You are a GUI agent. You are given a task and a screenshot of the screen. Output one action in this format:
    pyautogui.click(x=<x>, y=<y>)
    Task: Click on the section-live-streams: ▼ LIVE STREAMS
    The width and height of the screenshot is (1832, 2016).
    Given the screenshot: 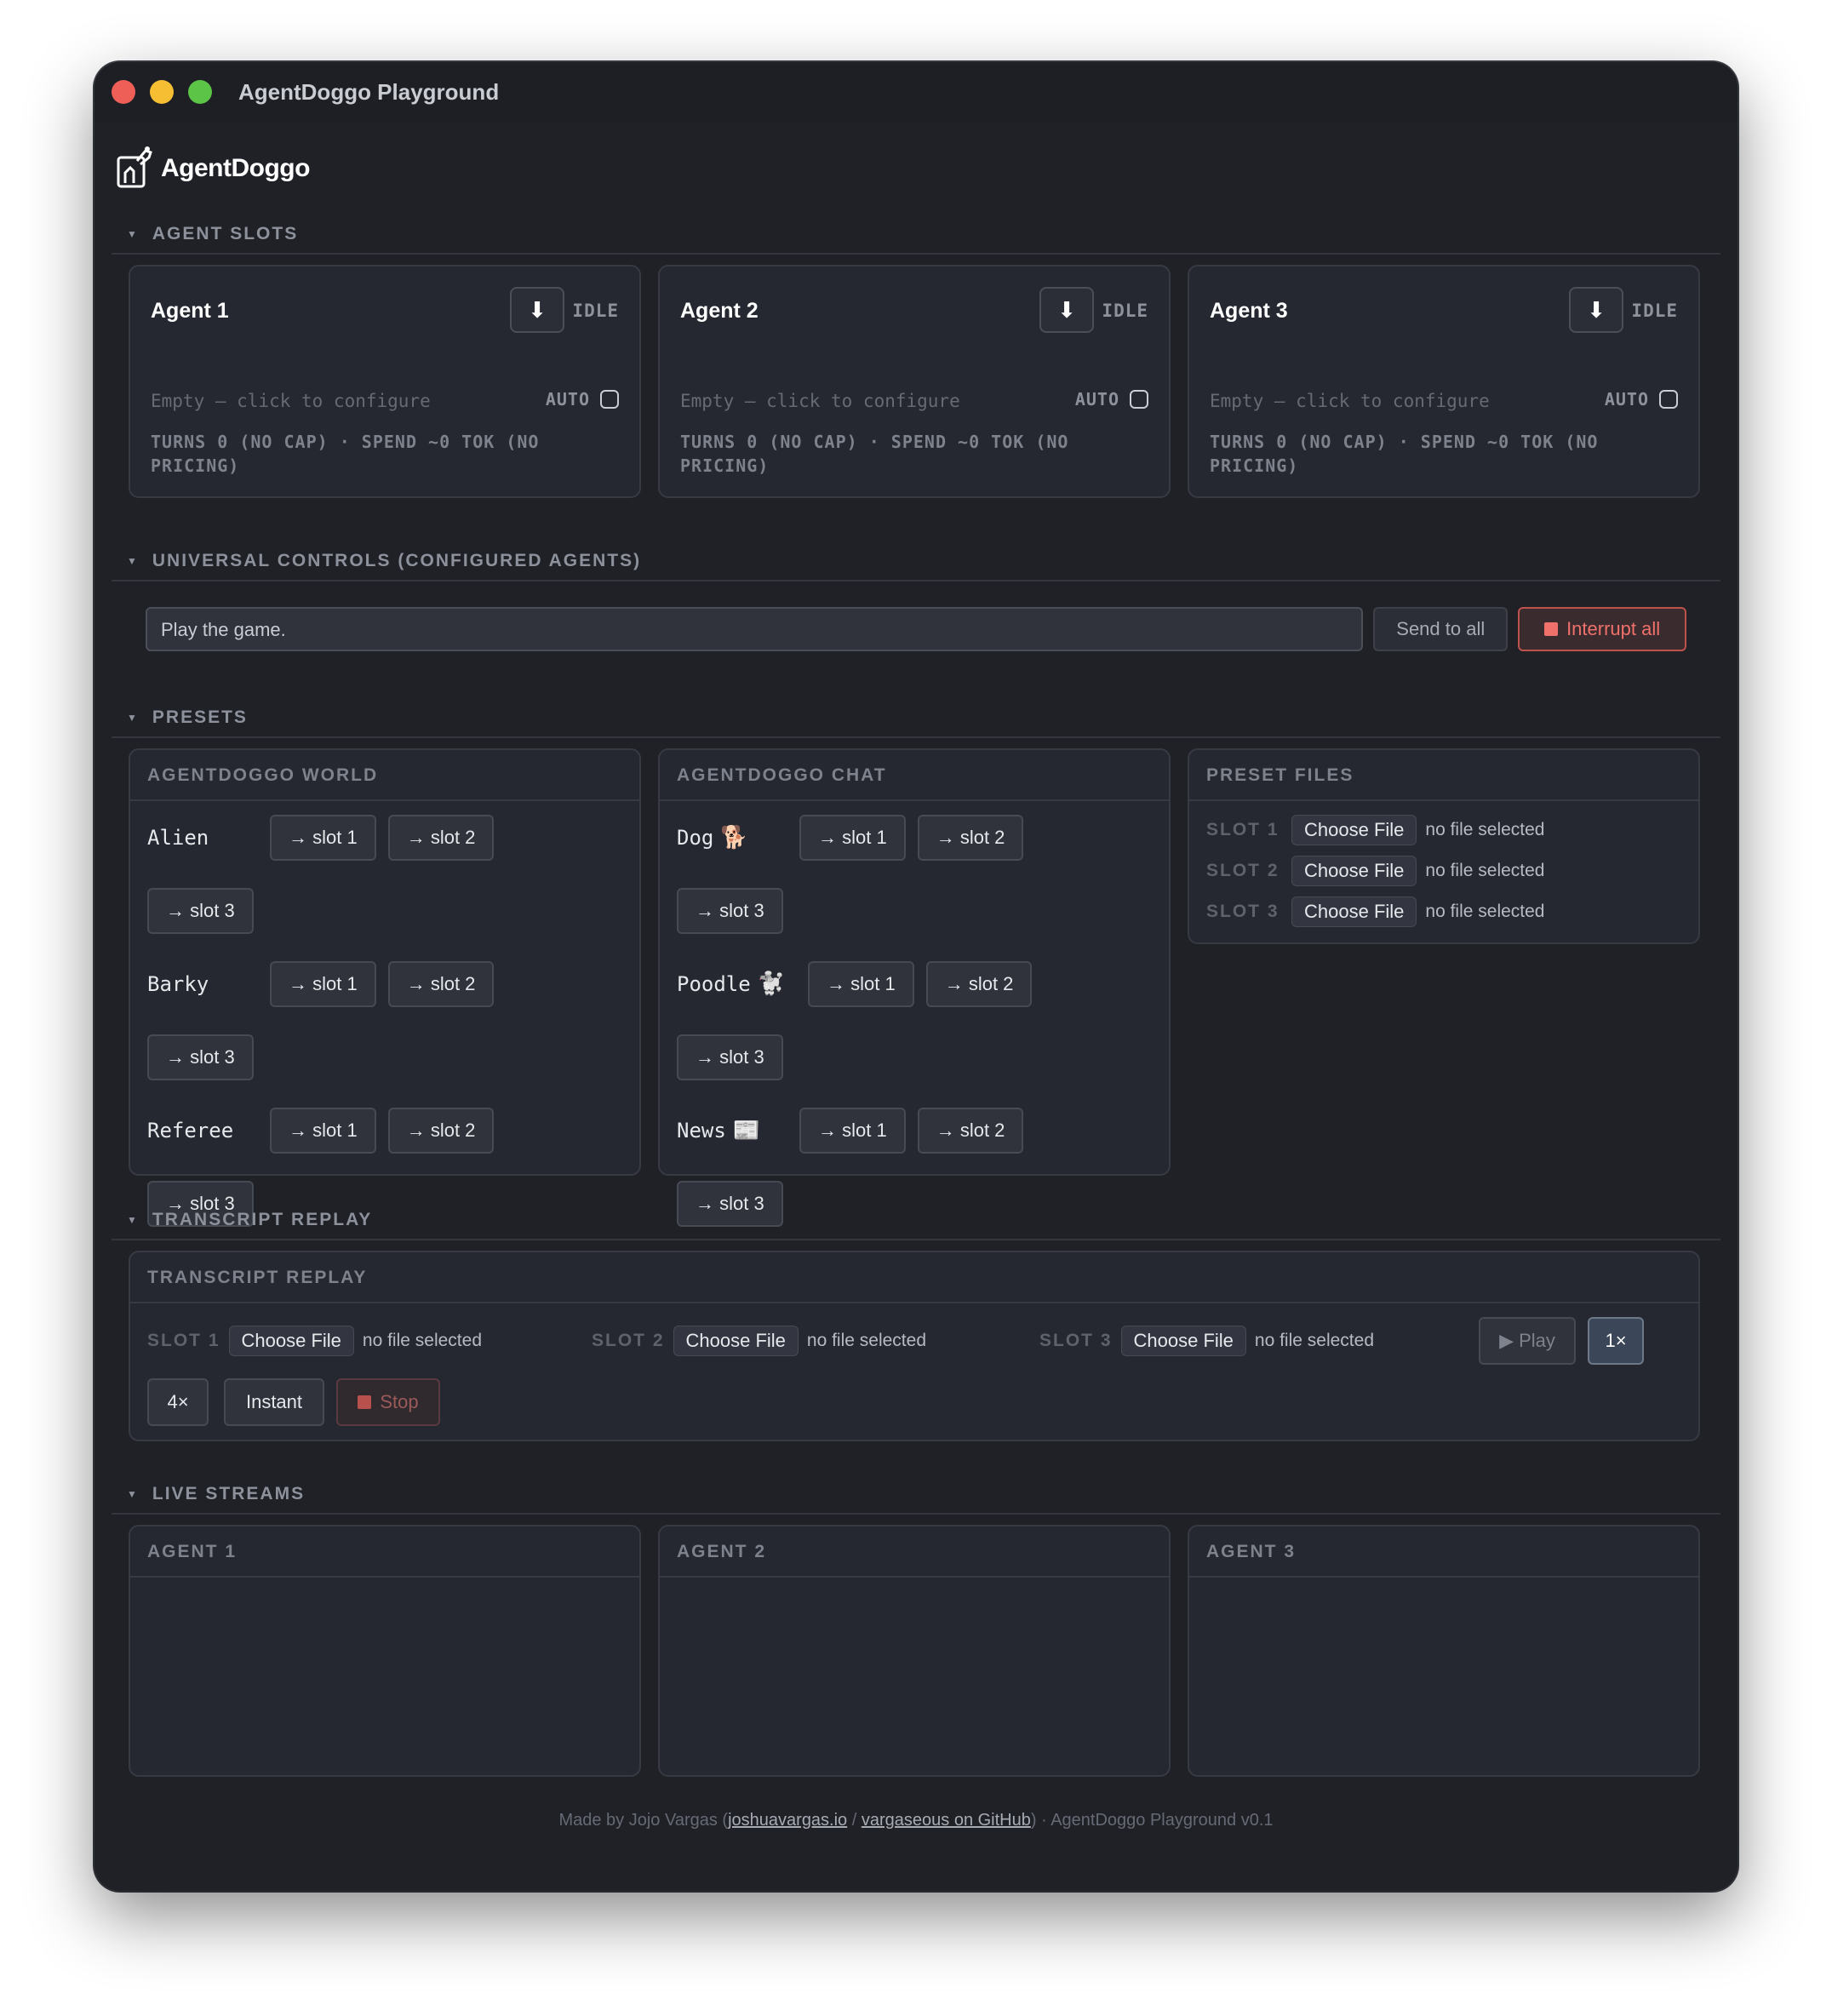 What is the action you would take?
    pyautogui.click(x=916, y=1495)
    